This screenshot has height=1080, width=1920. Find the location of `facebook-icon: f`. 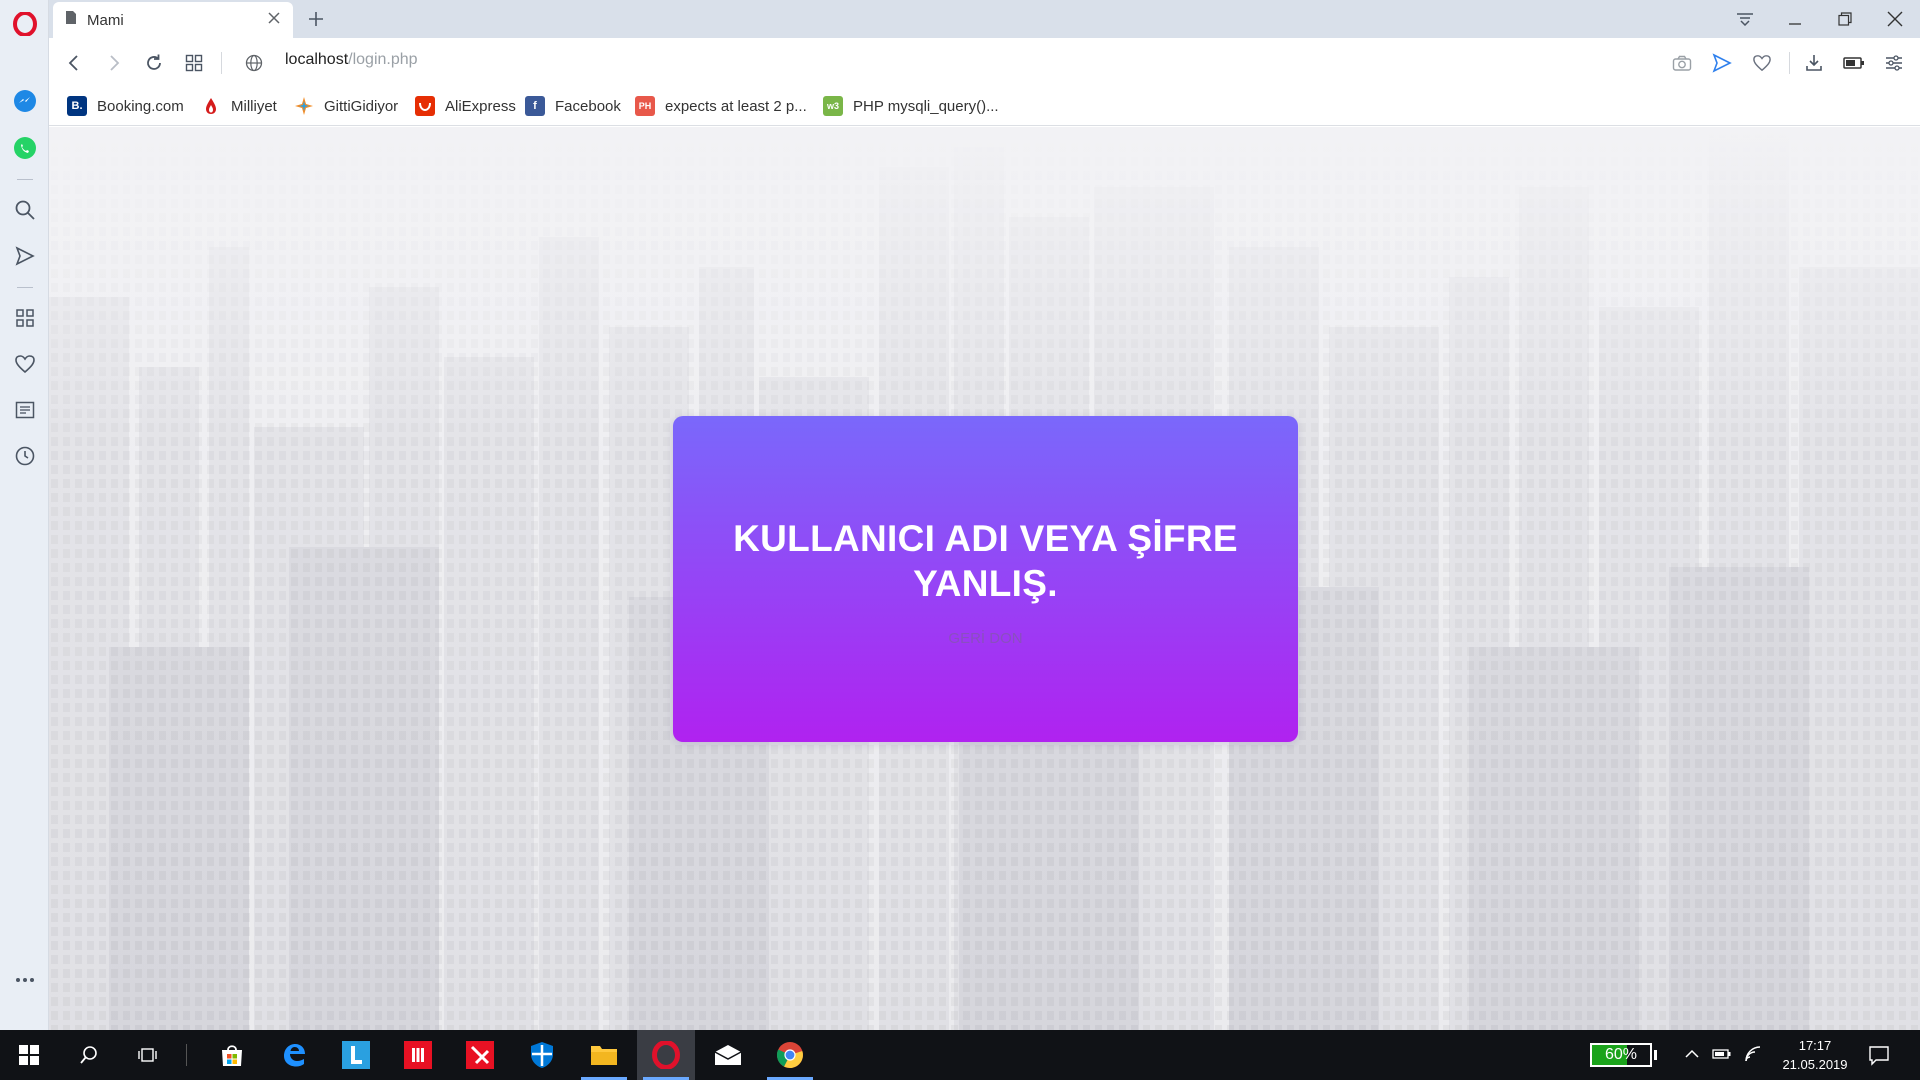

facebook-icon: f is located at coordinates (535, 106).